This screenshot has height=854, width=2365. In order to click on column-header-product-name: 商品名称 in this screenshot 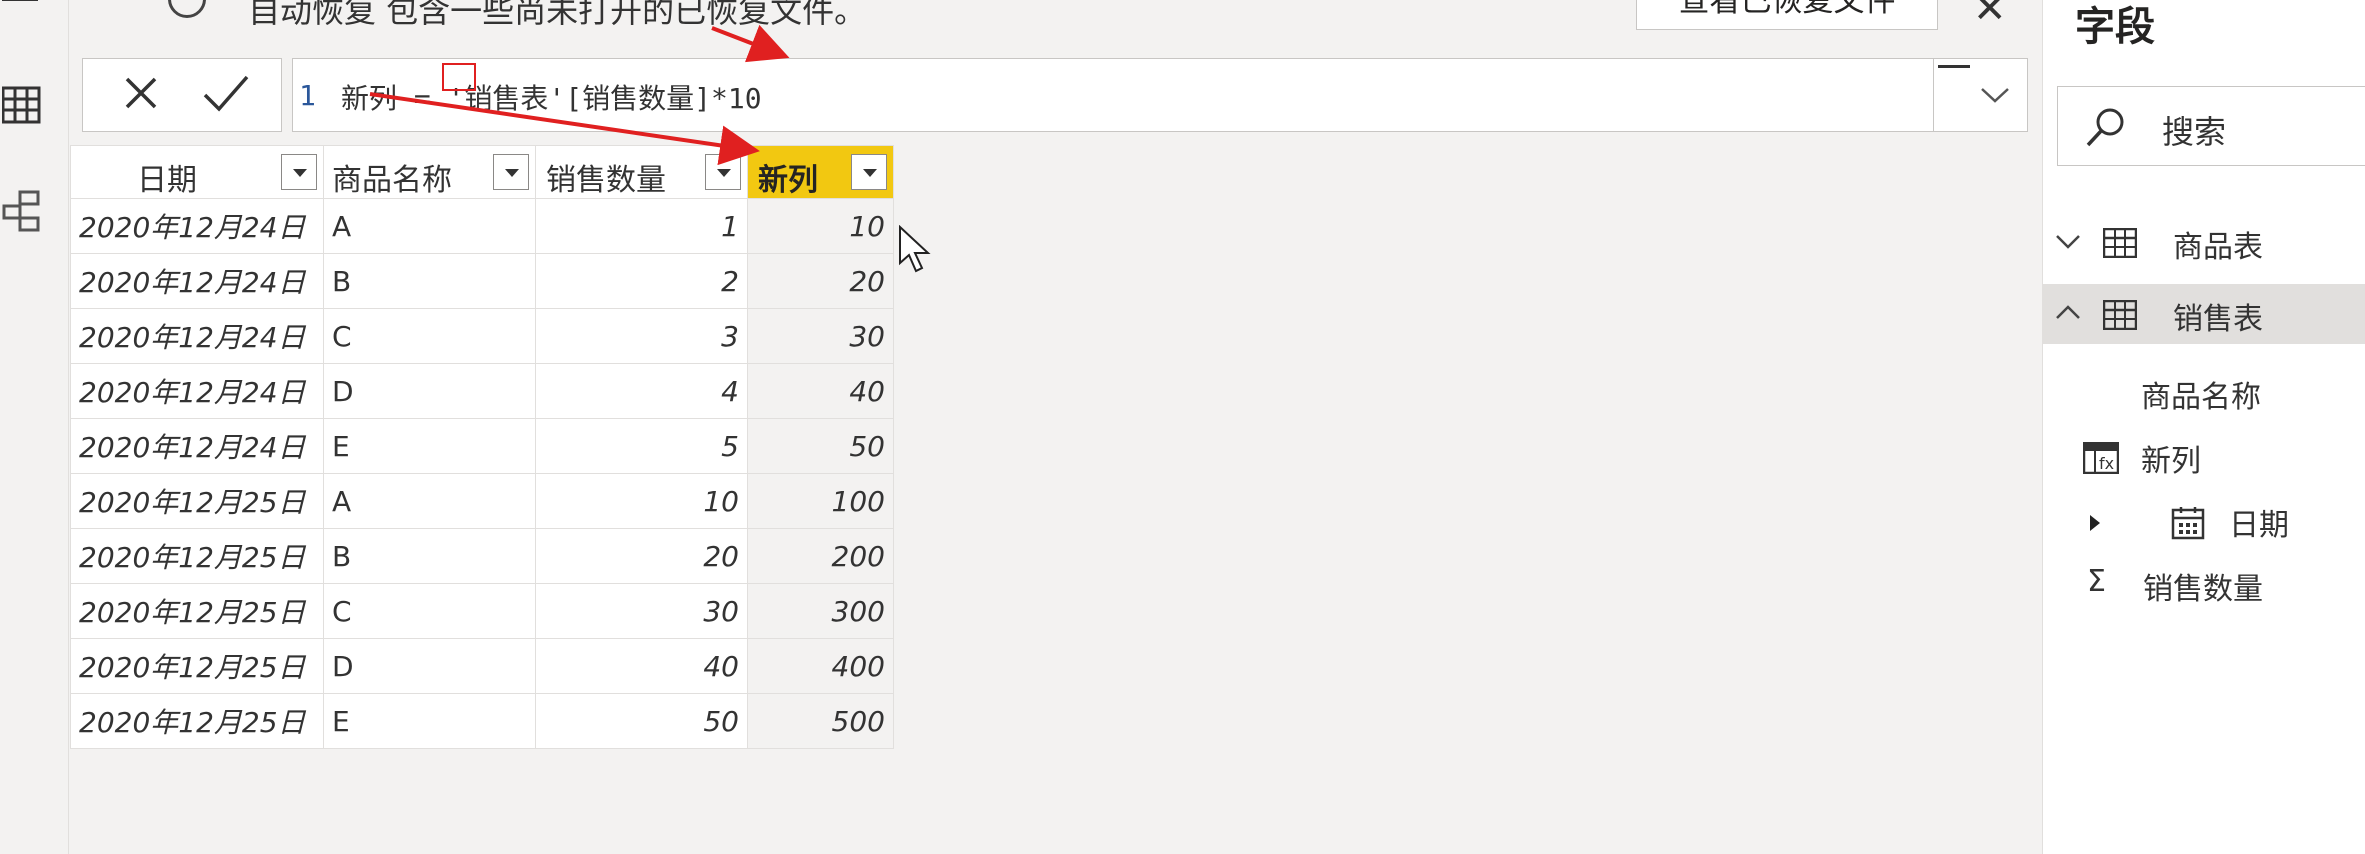, I will do `click(429, 172)`.